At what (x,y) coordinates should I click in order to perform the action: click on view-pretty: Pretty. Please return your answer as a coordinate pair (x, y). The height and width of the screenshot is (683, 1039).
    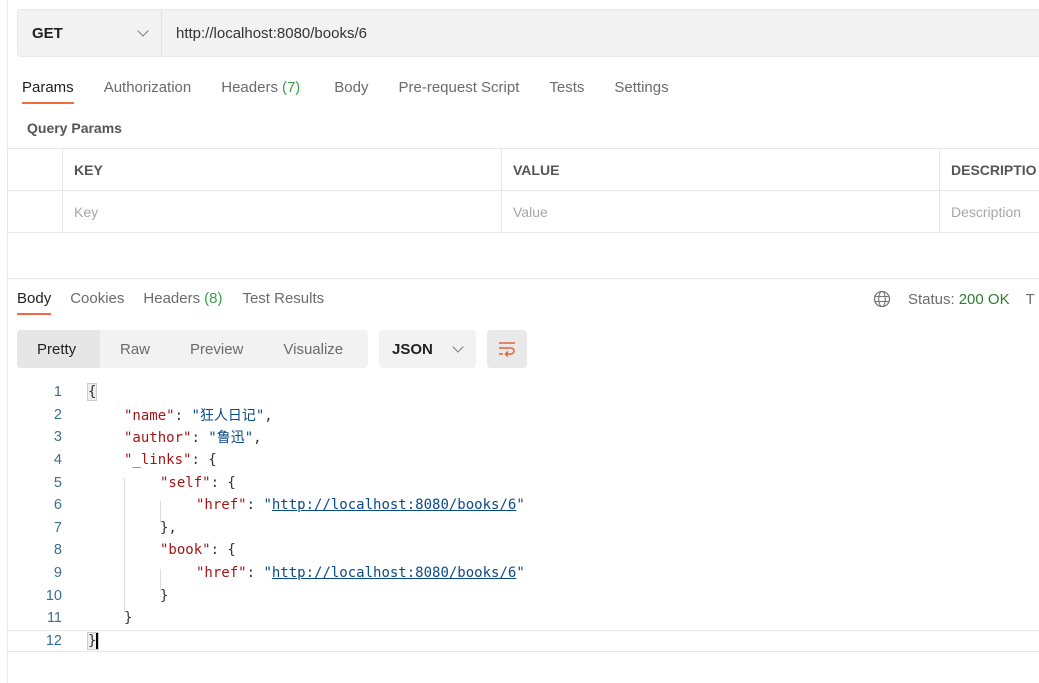
    Looking at the image, I should click on (58, 349).